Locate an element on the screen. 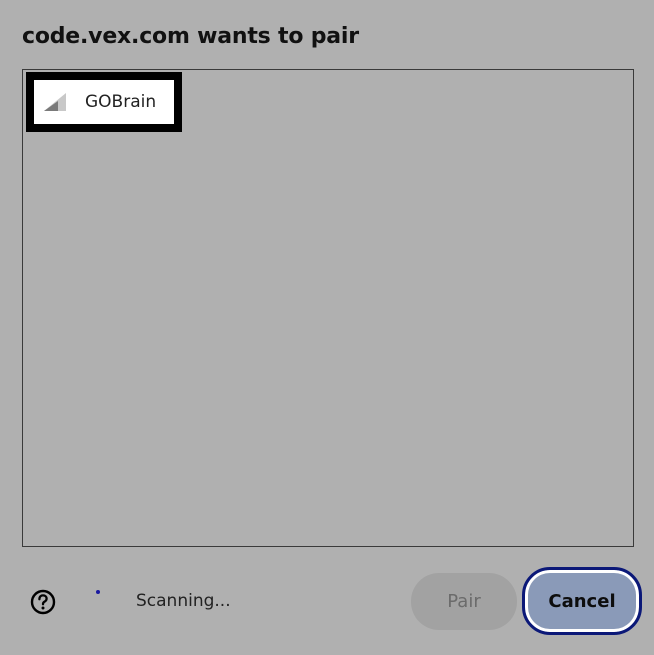 This screenshot has height=655, width=654. scanning-spinner-icon is located at coordinates (98, 592).